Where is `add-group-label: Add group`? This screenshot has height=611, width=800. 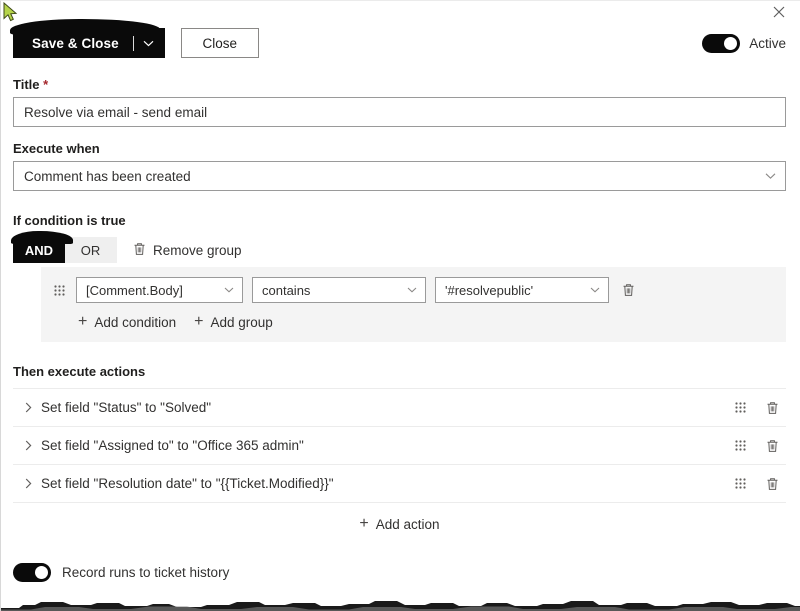
add-group-label: Add group is located at coordinates (241, 322).